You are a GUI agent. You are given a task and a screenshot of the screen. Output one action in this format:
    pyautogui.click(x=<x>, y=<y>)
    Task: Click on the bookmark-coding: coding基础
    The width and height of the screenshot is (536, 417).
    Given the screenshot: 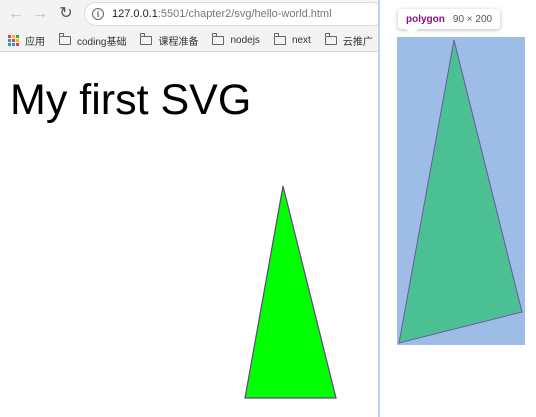 What is the action you would take?
    pyautogui.click(x=92, y=40)
    